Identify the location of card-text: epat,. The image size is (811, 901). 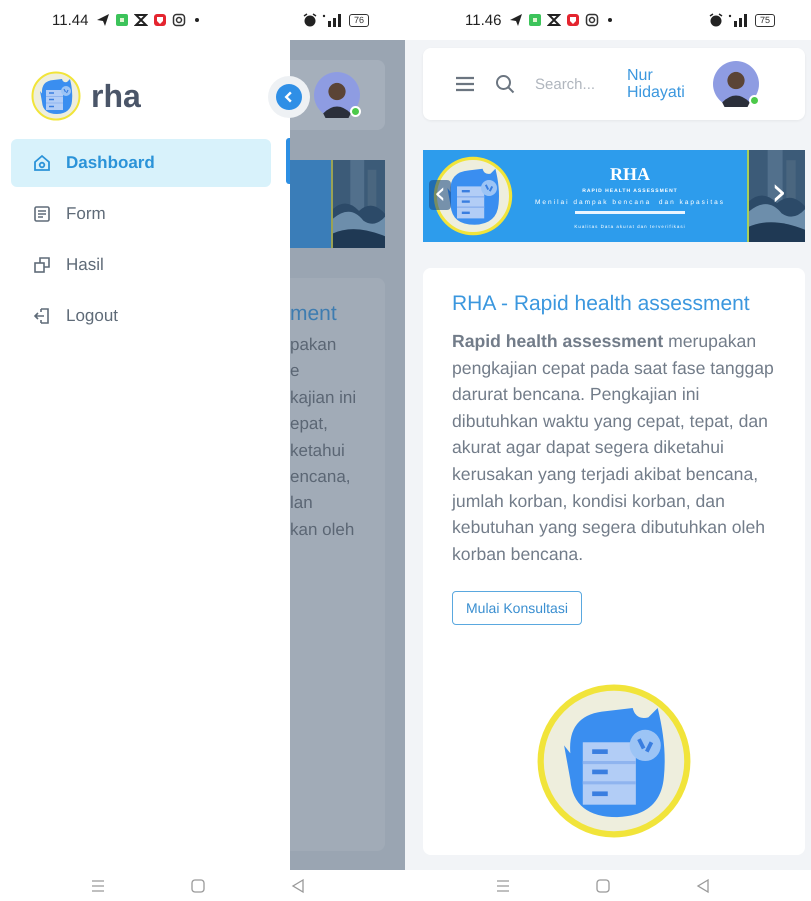
(309, 424).